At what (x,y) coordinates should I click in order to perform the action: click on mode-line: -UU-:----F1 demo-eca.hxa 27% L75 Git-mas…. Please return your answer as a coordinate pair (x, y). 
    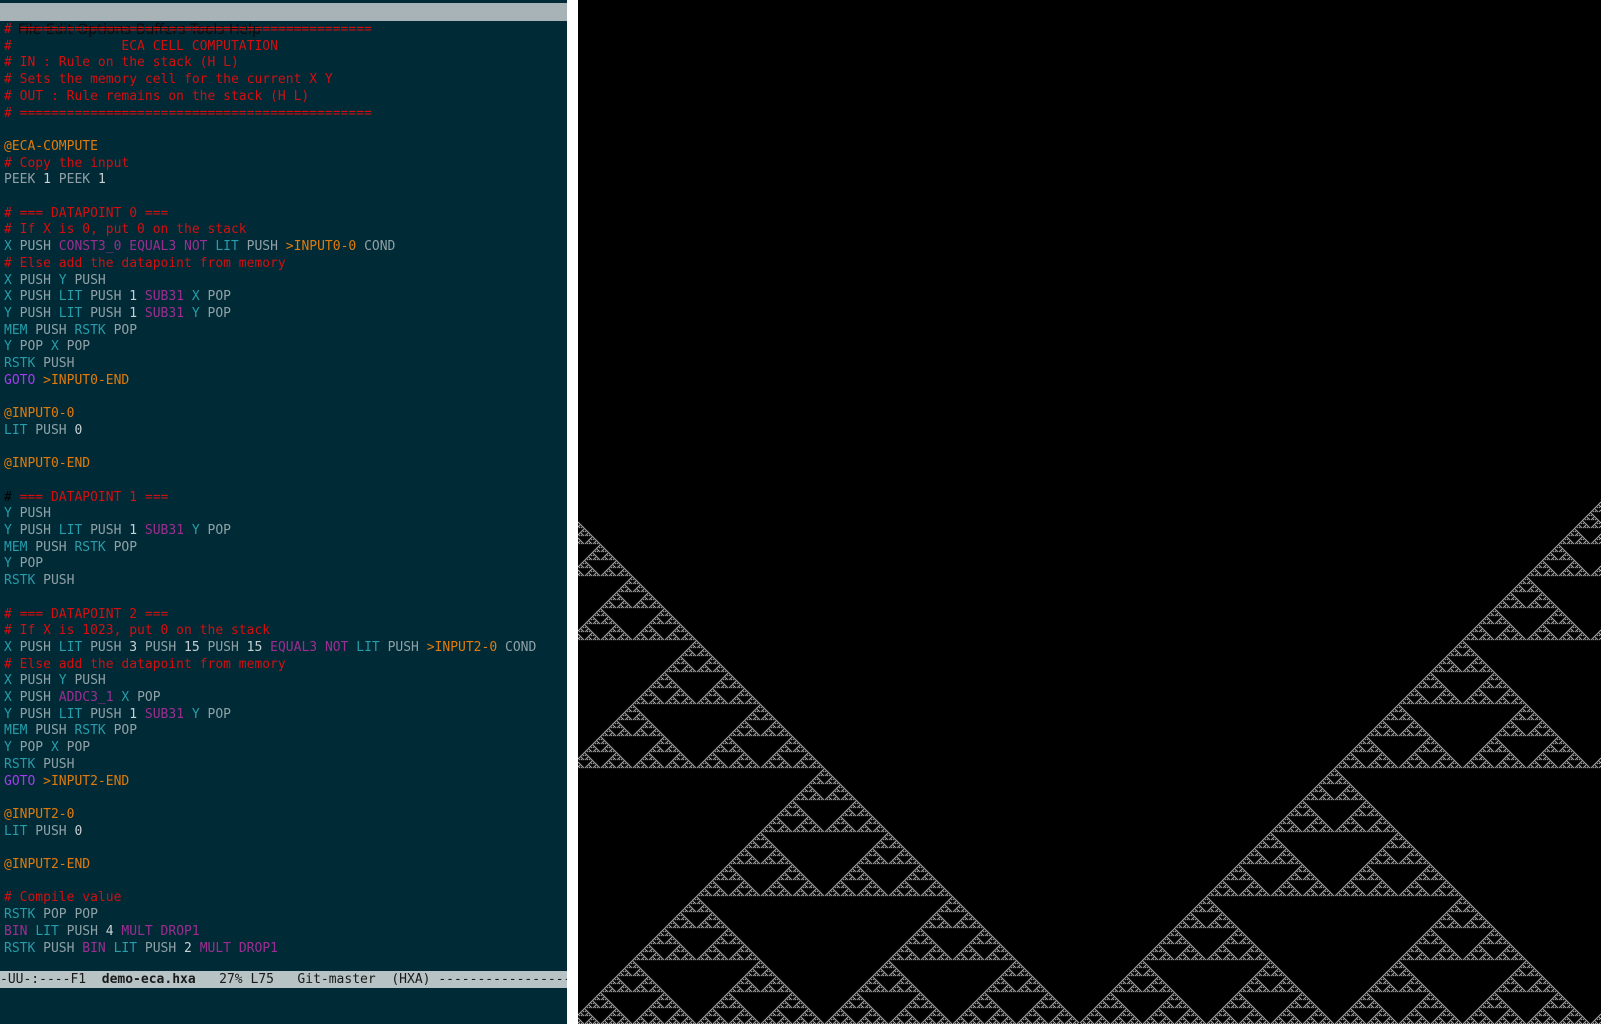
    Looking at the image, I should click on (283, 979).